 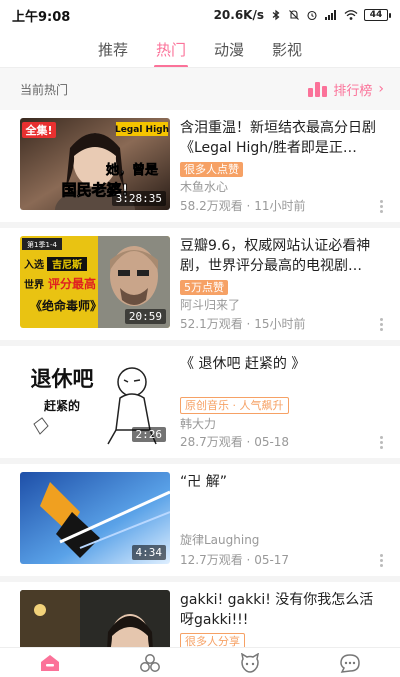 What do you see at coordinates (34, 264) in the screenshot?
I see `thumb-text: 入选` at bounding box center [34, 264].